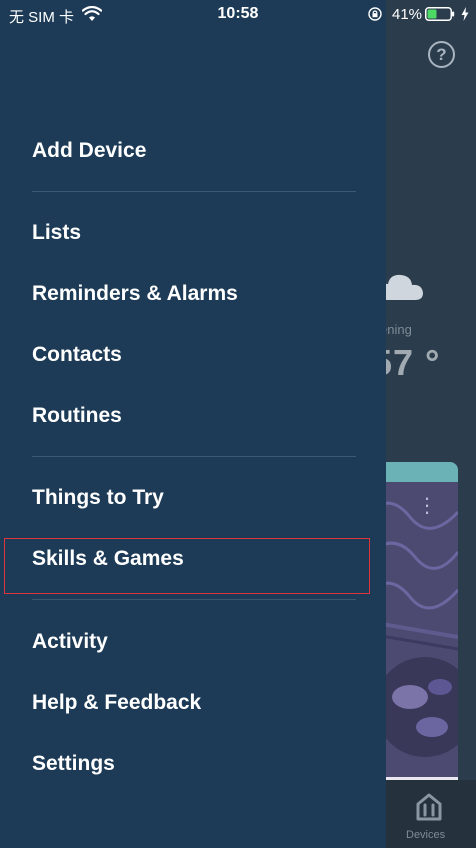 The height and width of the screenshot is (848, 476). I want to click on menu-item-things-to-try: Things to Try, so click(98, 498).